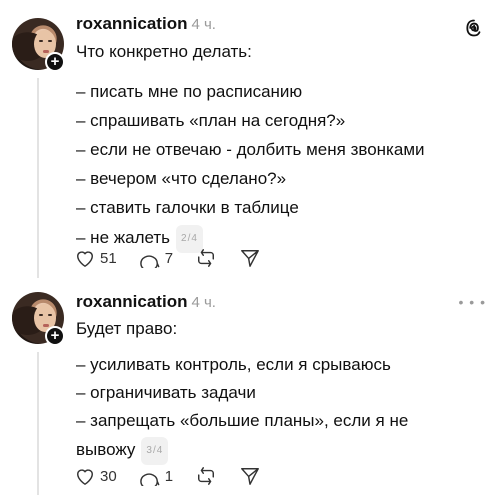 This screenshot has width=500, height=495. What do you see at coordinates (166, 392) in the screenshot?
I see `text-line: – ограничивать задачи` at bounding box center [166, 392].